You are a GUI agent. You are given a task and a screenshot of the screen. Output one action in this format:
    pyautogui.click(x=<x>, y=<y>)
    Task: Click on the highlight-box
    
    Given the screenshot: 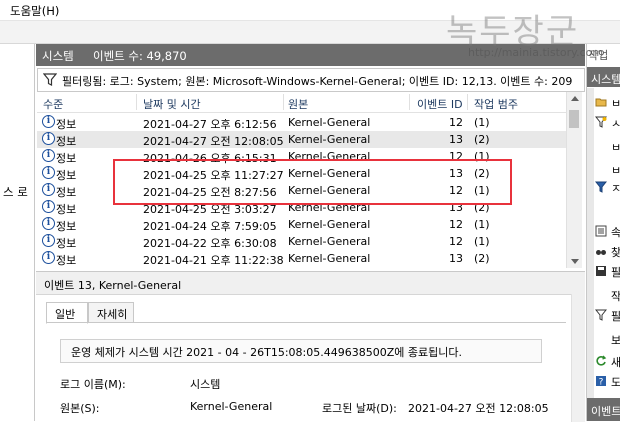 What is the action you would take?
    pyautogui.click(x=312, y=182)
    